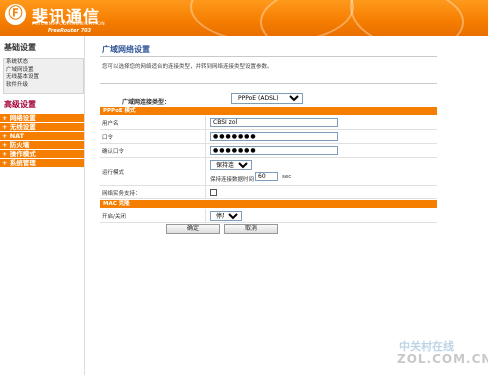  I want to click on password-row: 口令, so click(268, 137).